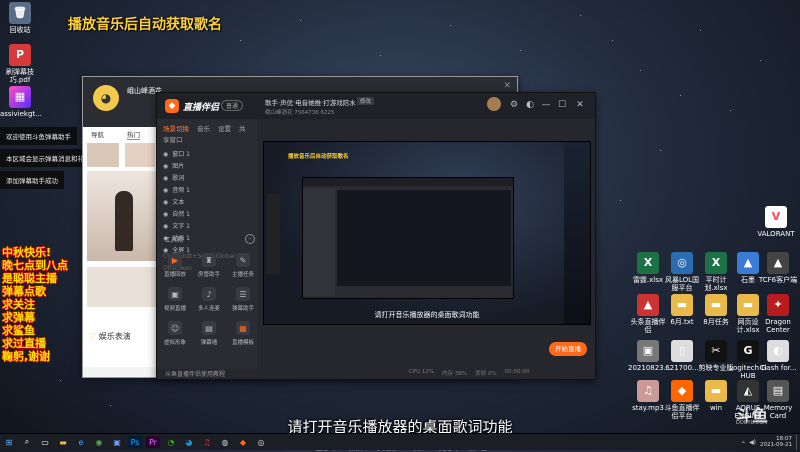  I want to click on skin-icon: ◐, so click(530, 105).